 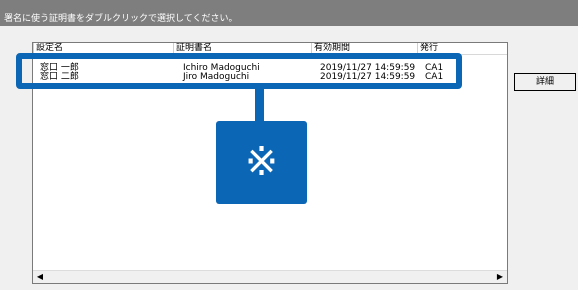 I want to click on horizontal-scrollbar: ◀ ▶, so click(x=270, y=276).